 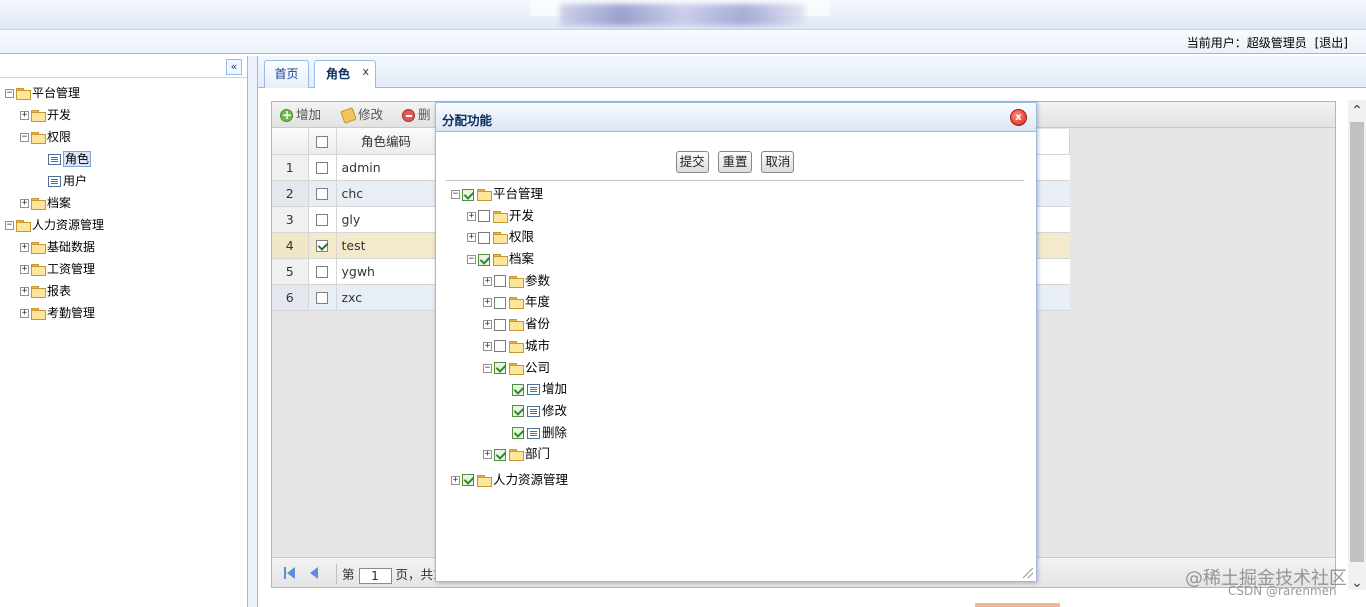 I want to click on function-tree-node: + 年度, so click(x=736, y=302).